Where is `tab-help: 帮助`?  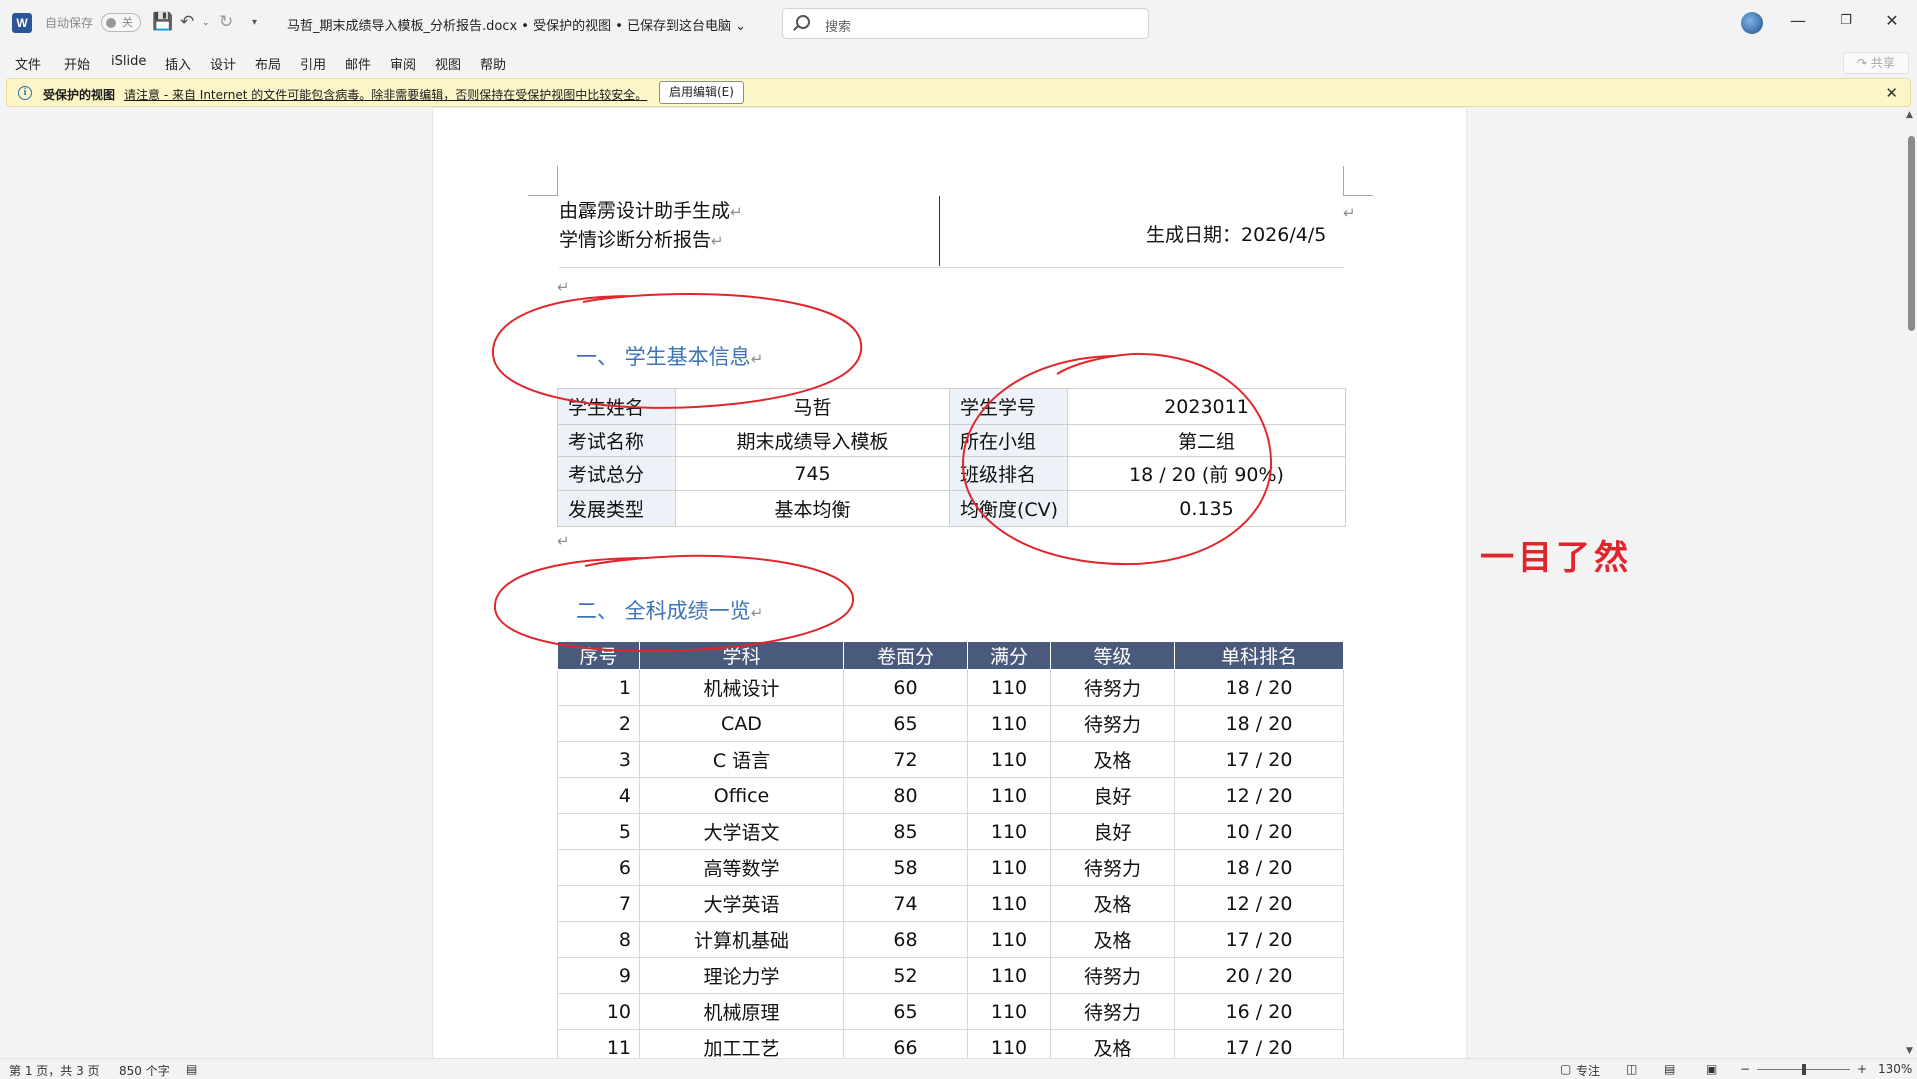
tab-help: 帮助 is located at coordinates (493, 63).